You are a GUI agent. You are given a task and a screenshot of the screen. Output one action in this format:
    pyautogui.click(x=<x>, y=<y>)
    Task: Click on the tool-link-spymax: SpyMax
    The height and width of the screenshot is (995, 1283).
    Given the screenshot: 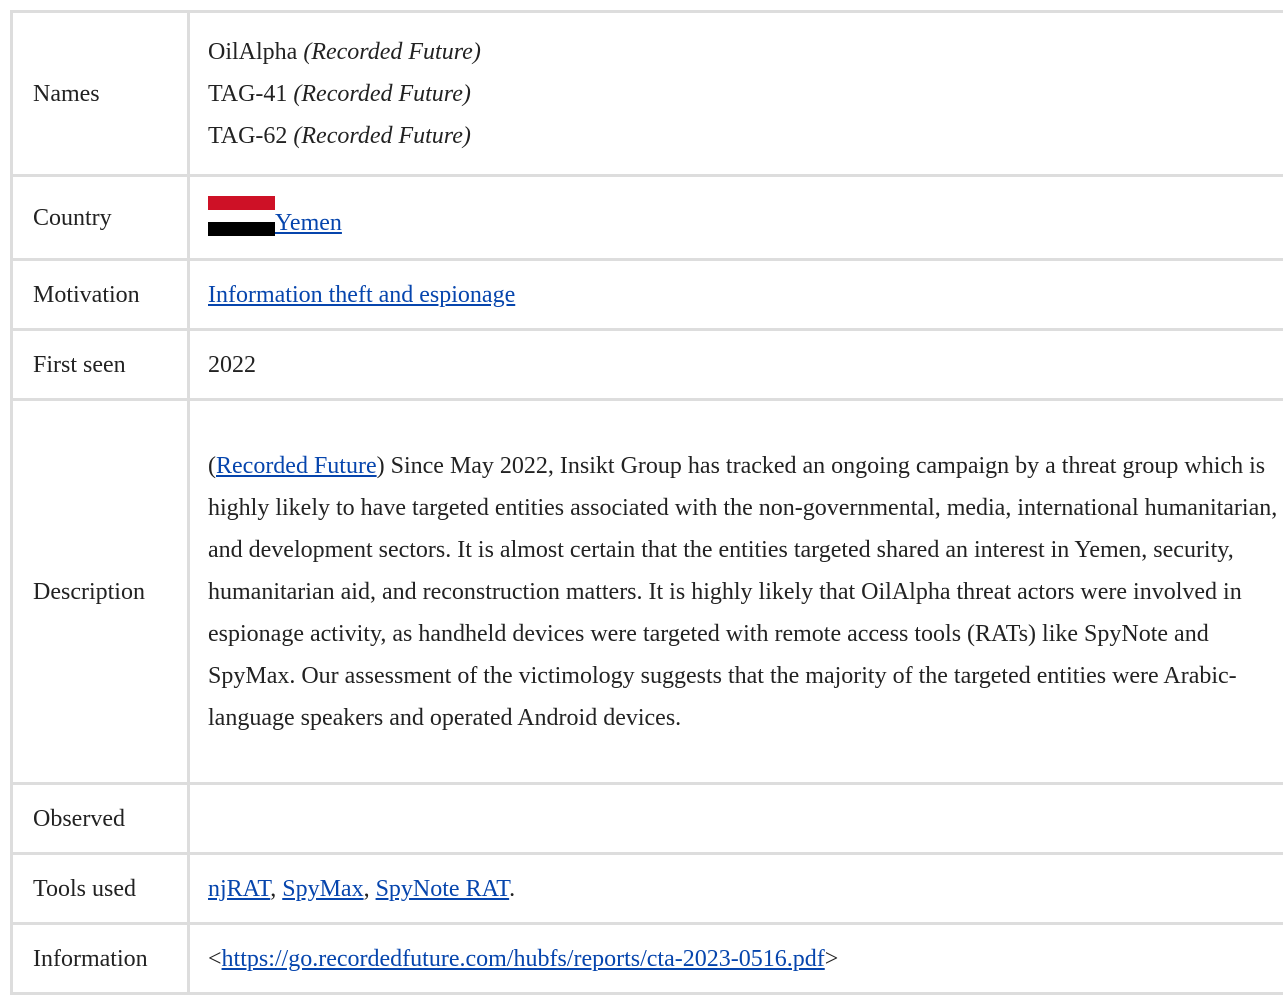 What is the action you would take?
    pyautogui.click(x=322, y=889)
    